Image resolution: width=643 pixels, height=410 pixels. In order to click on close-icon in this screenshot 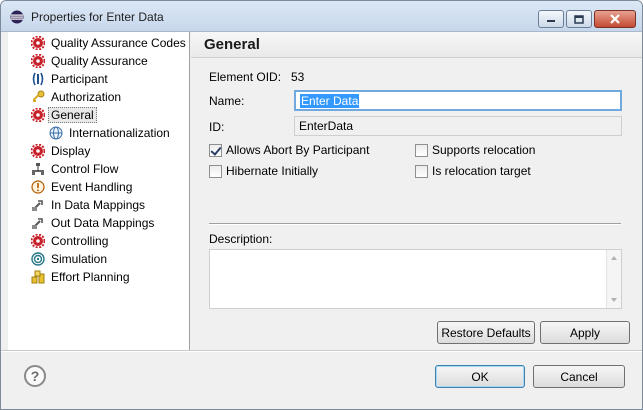, I will do `click(615, 19)`.